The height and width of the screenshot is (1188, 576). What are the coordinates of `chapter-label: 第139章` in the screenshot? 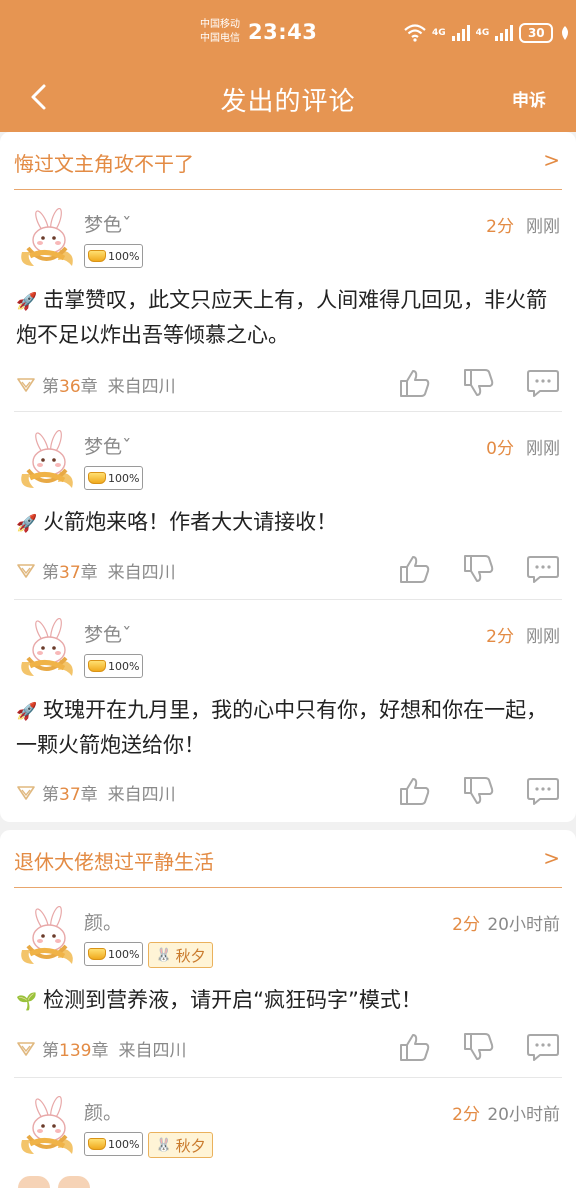 It's located at (75, 1048).